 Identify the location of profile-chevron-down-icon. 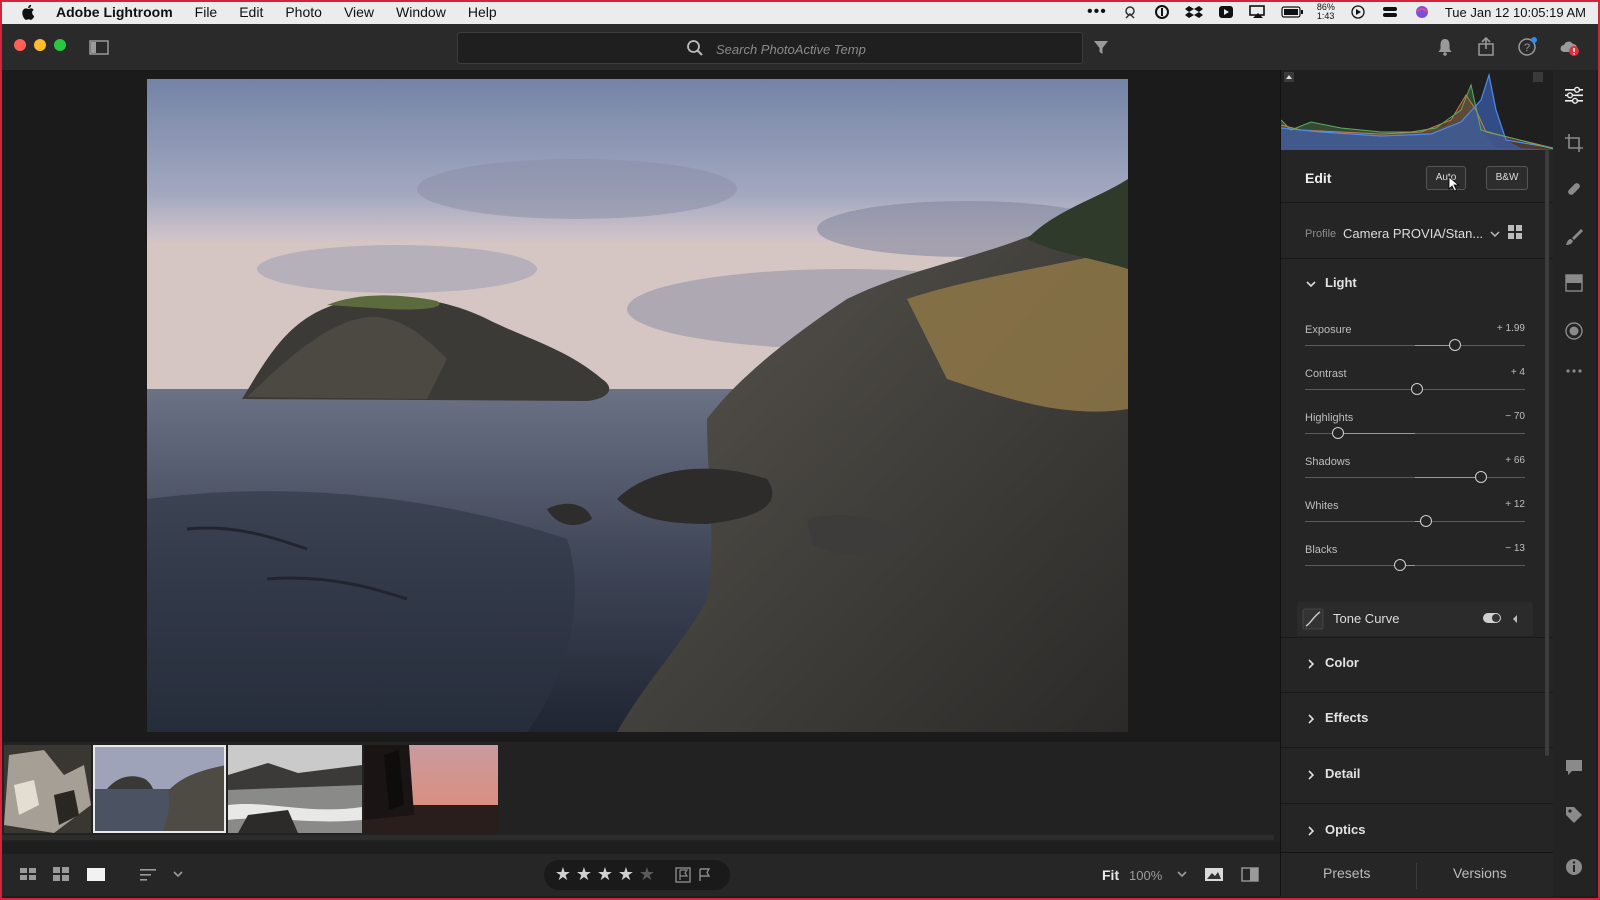
(1495, 234).